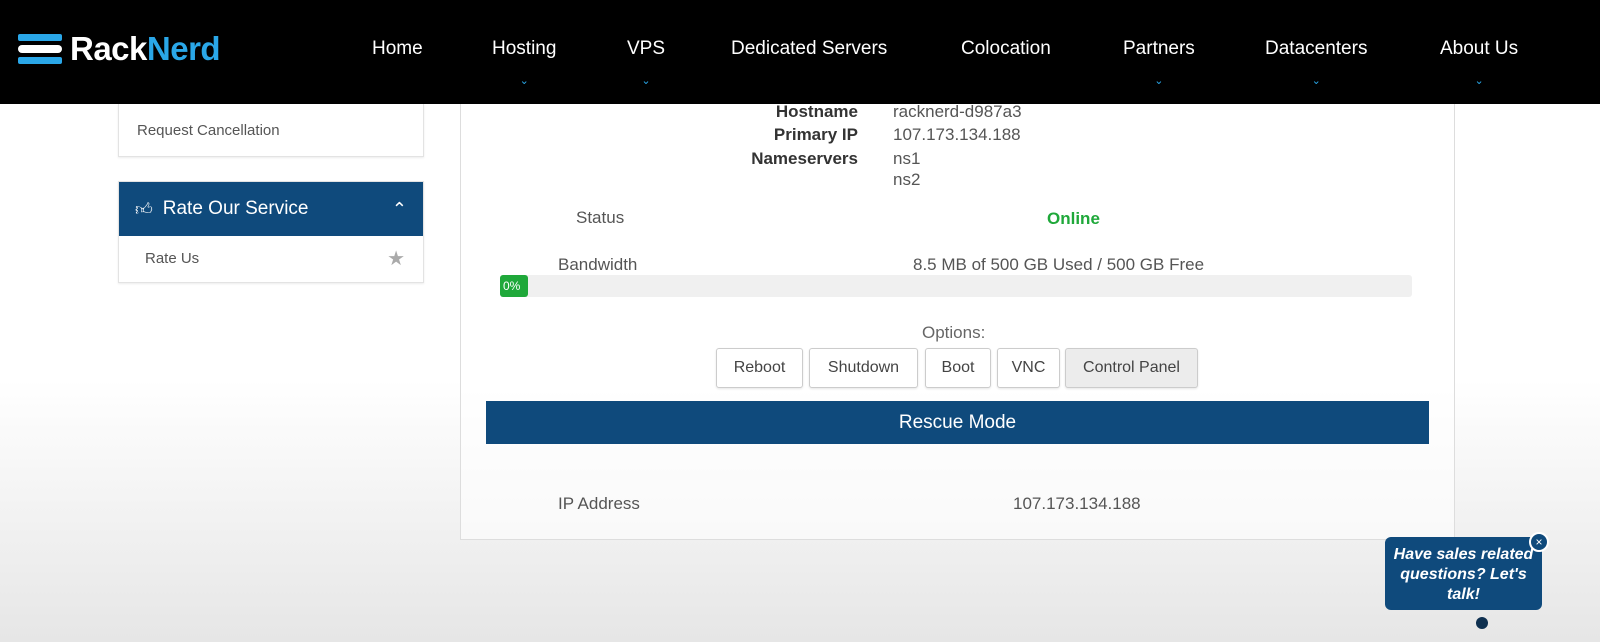 This screenshot has width=1600, height=642. Describe the element at coordinates (183, 48) in the screenshot. I see `logo-text-nerd: Nerd` at that location.